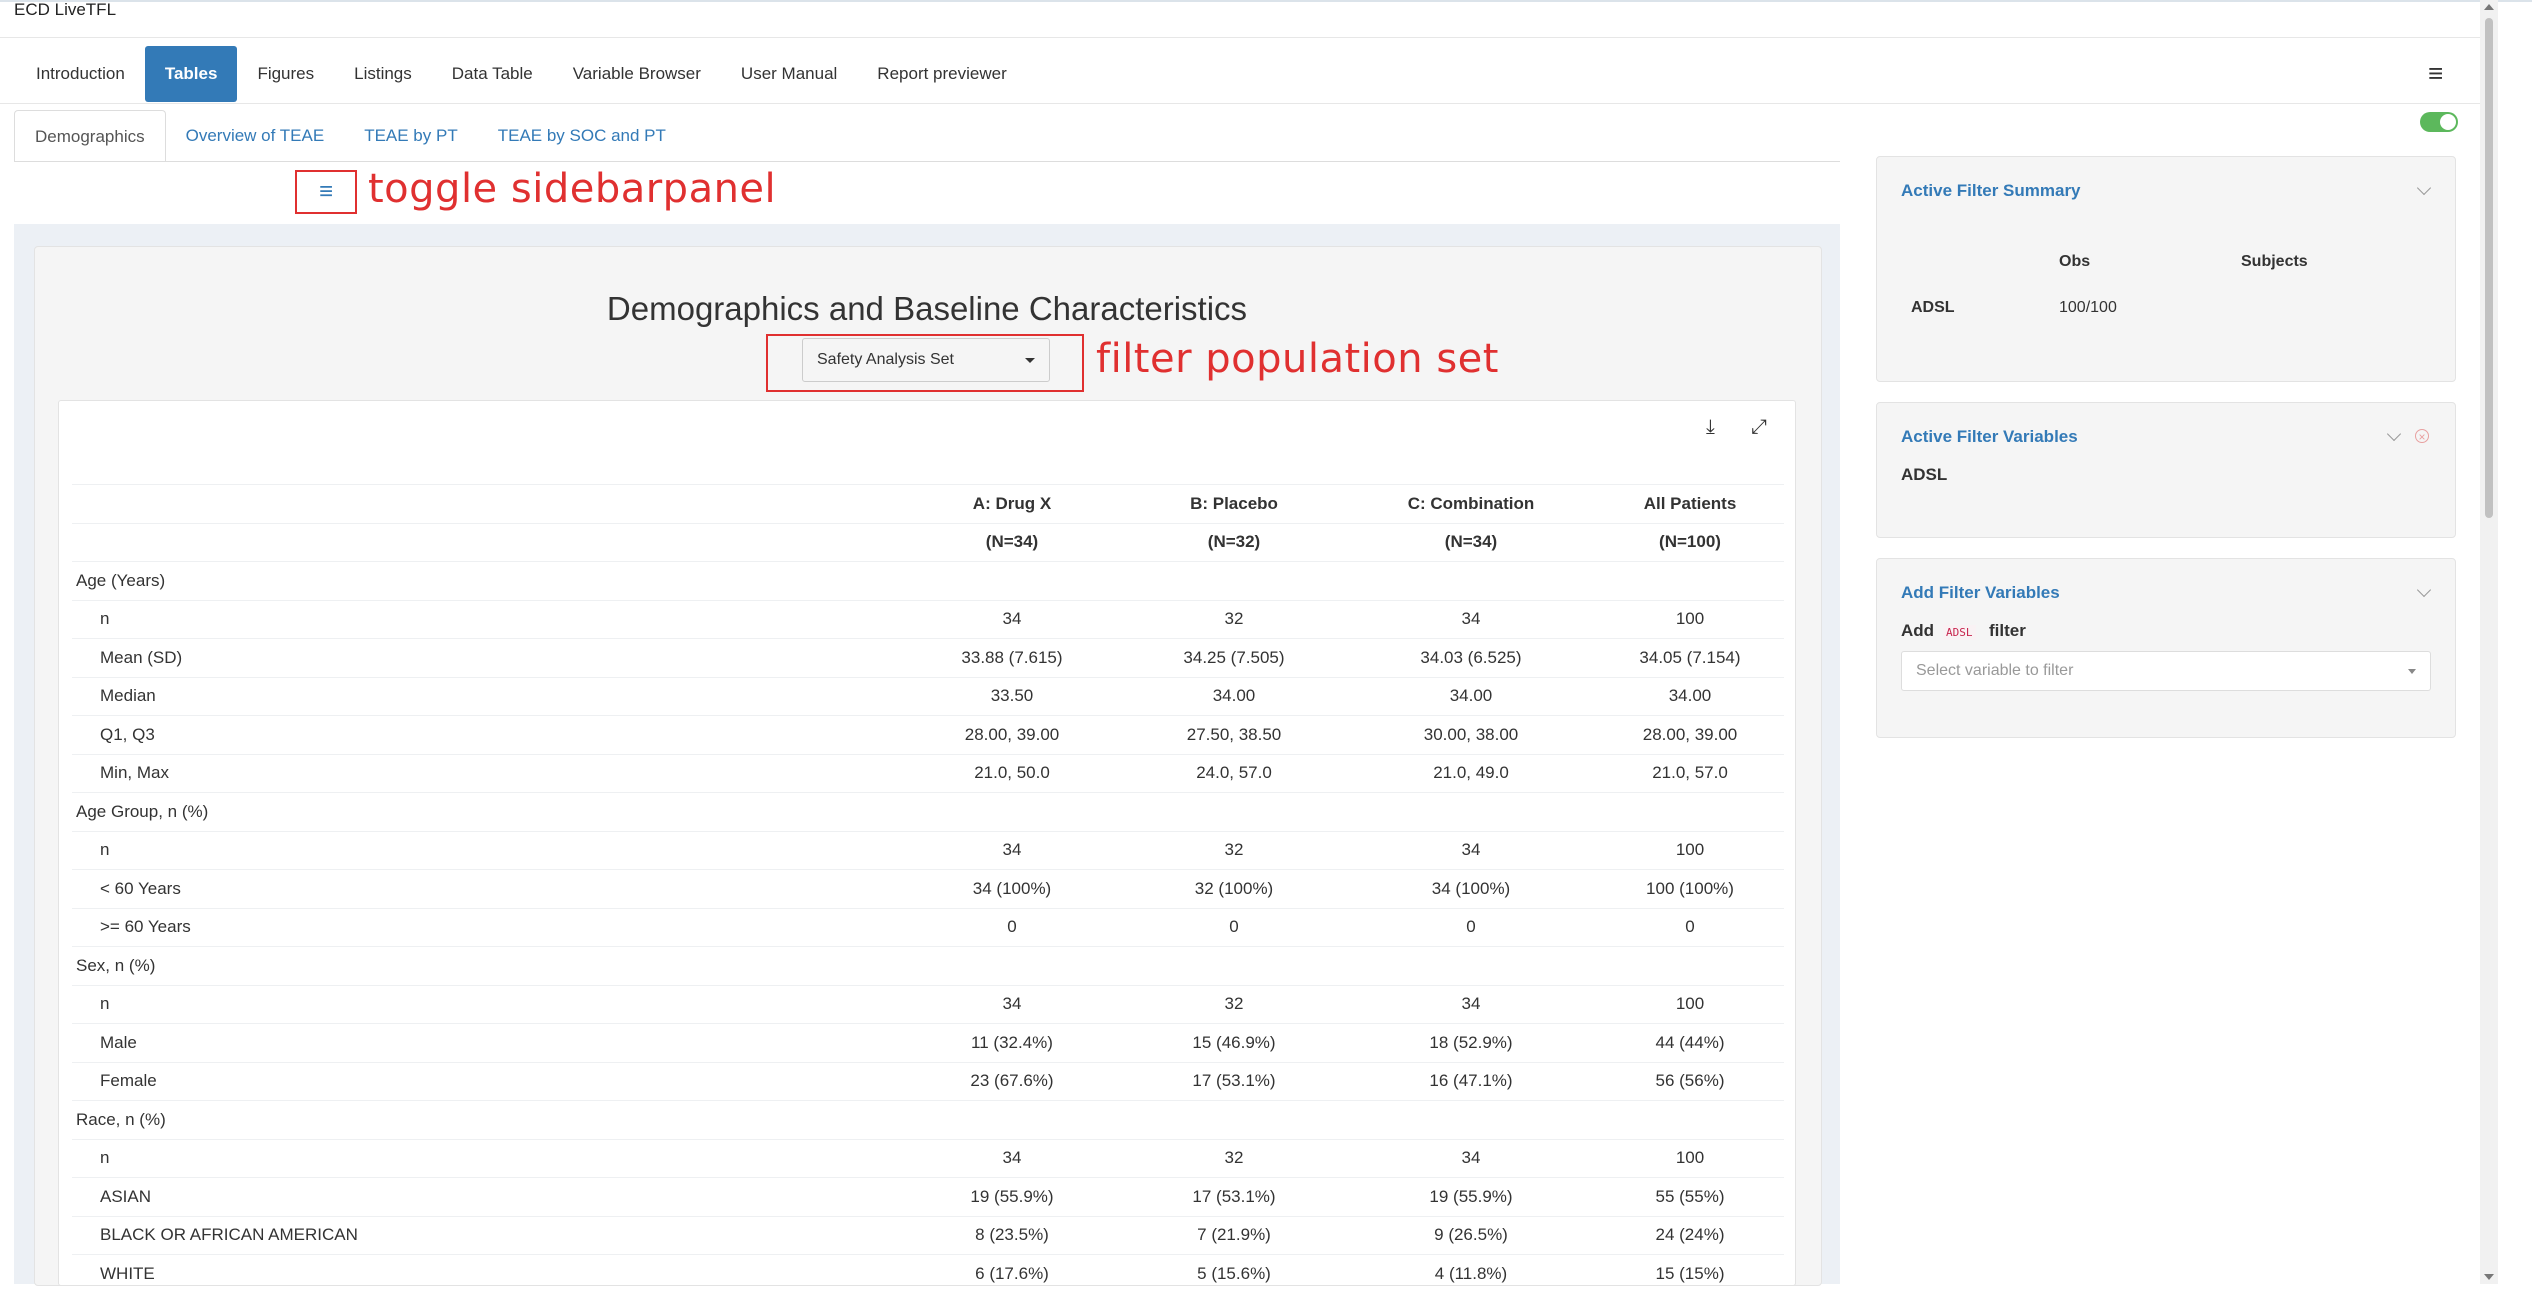  I want to click on nav-item-introduction: Introduction, so click(80, 74).